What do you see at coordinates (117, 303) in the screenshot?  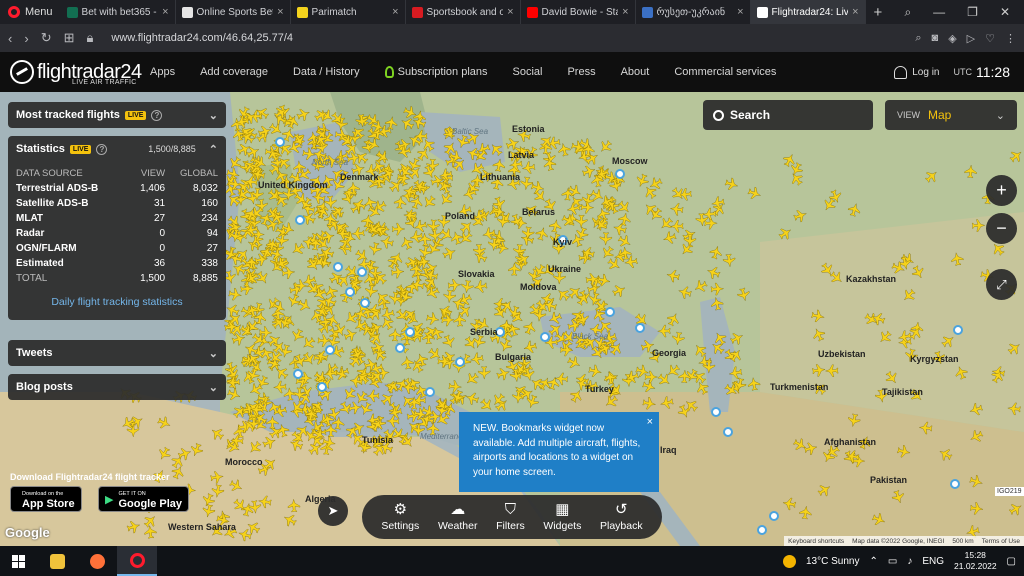 I see `daily-stats-link: Daily flight tracking statistics` at bounding box center [117, 303].